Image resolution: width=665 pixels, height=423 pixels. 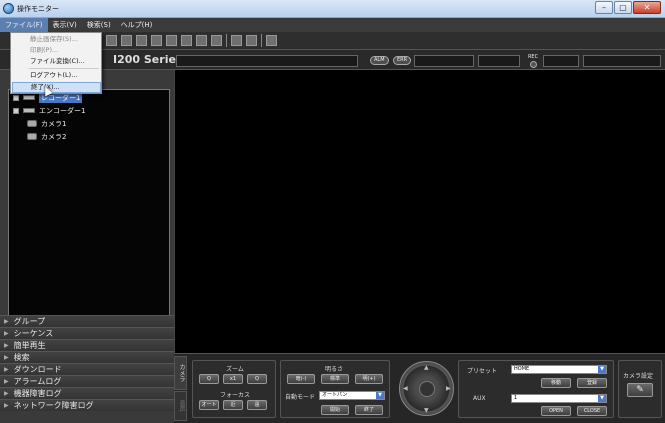 I want to click on brightness-label: 明るさ, so click(x=334, y=369).